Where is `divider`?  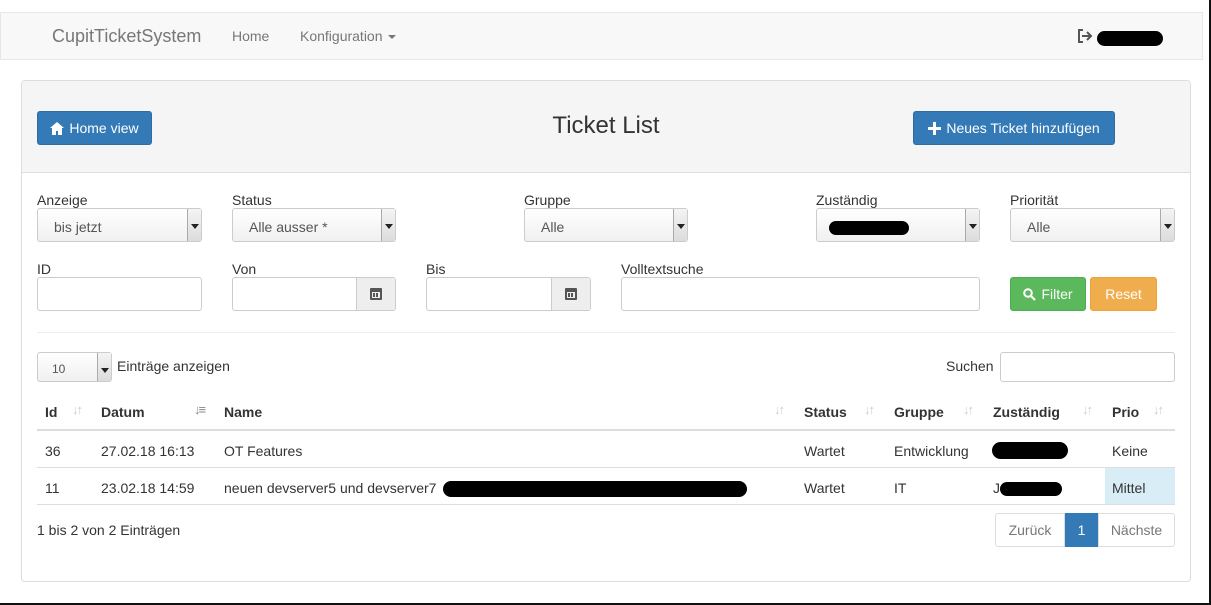
divider is located at coordinates (606, 332).